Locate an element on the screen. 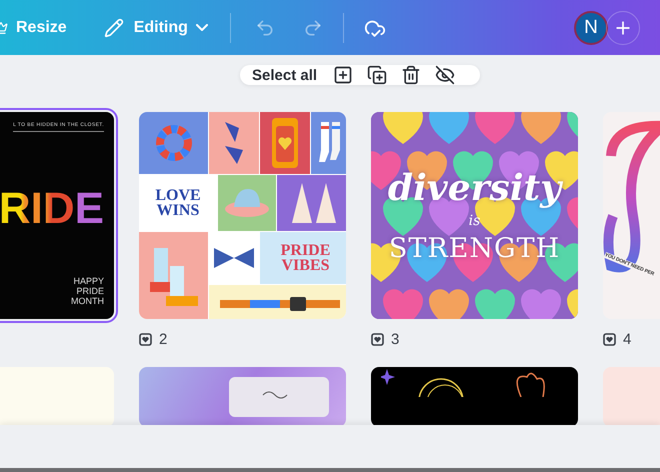  page-count: 3 is located at coordinates (395, 339).